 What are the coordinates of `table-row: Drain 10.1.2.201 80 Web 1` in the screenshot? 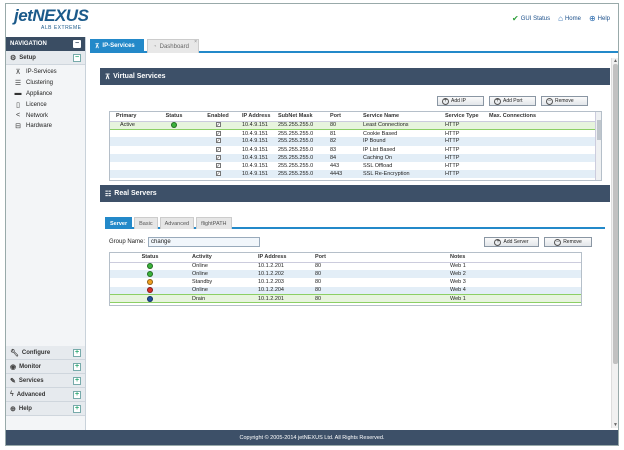 It's located at (345, 299).